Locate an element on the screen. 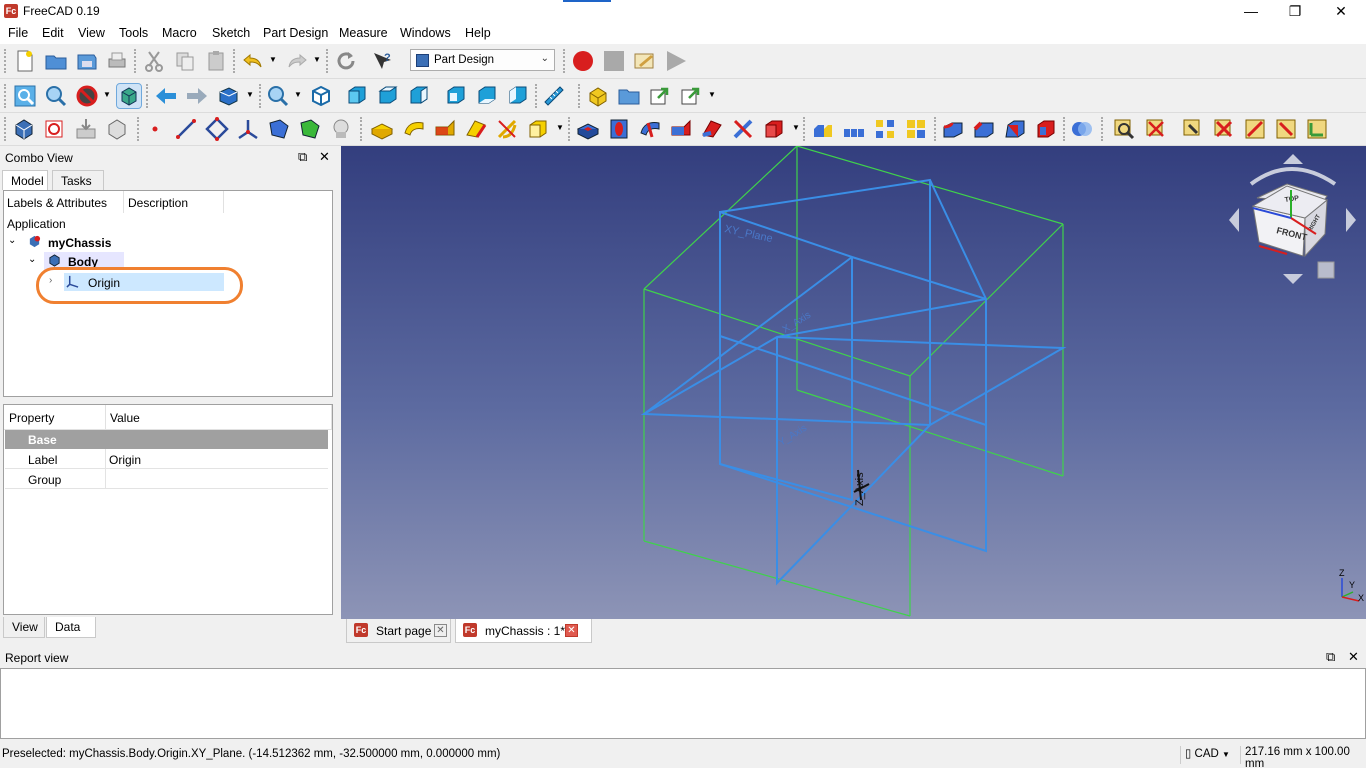  tree-header-description: Description is located at coordinates (174, 202).